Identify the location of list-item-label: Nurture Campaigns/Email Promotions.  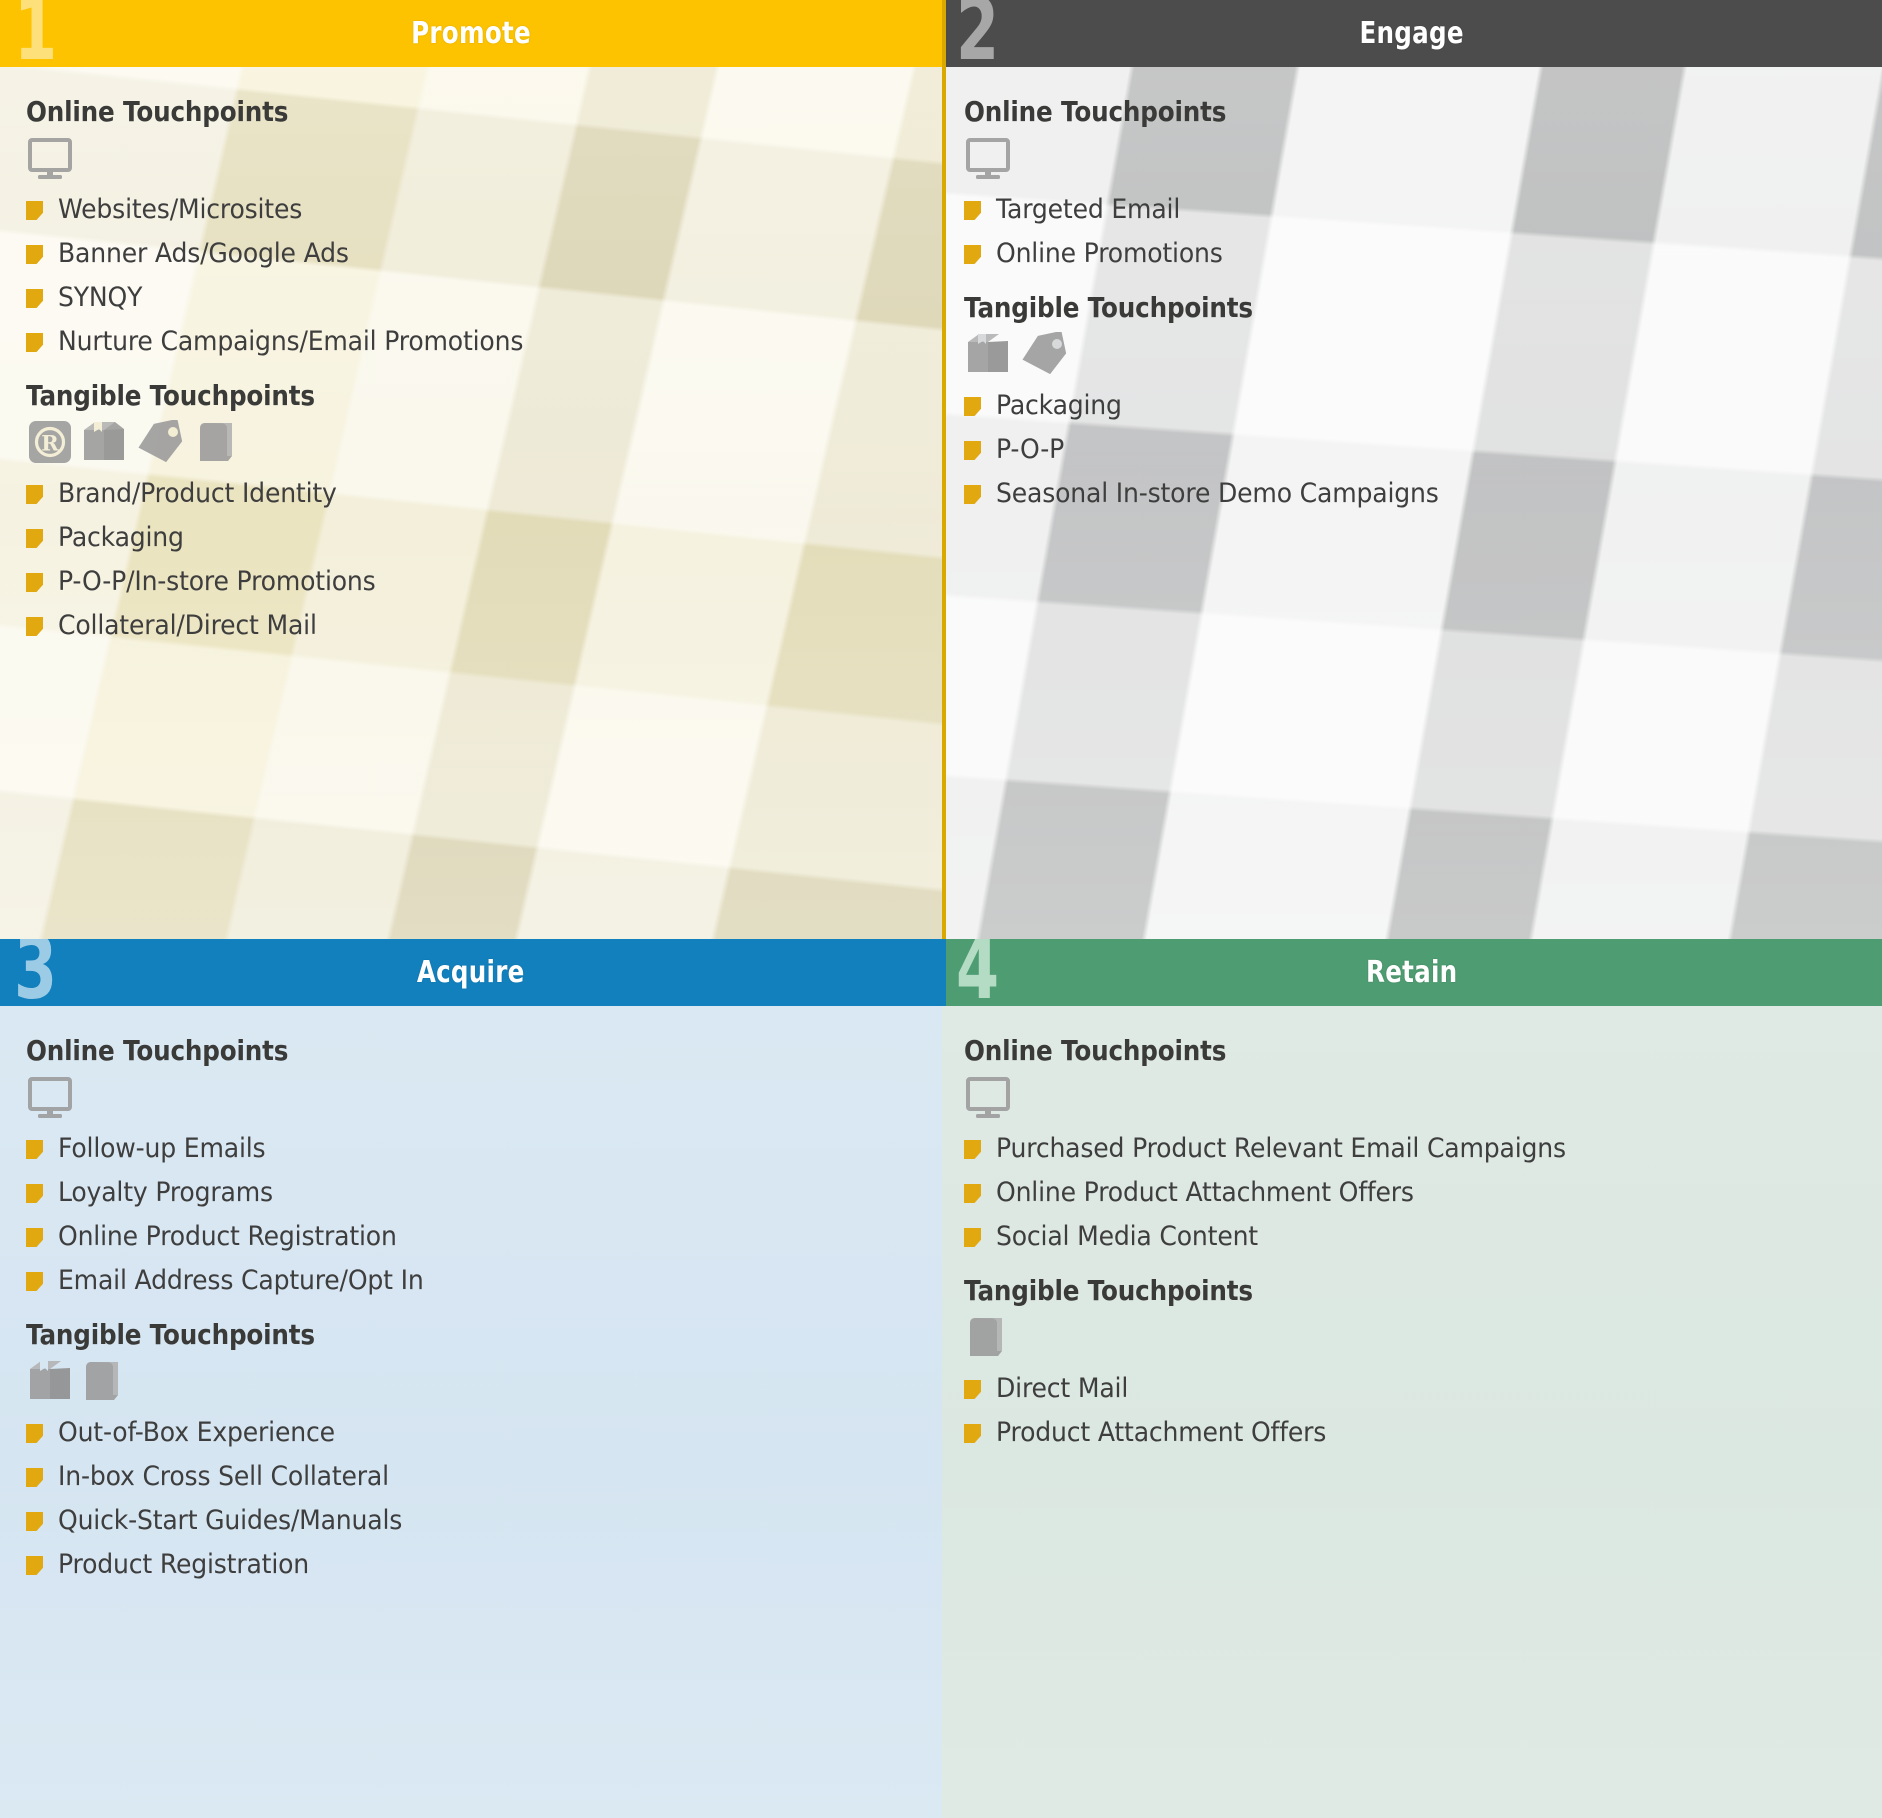
(291, 341).